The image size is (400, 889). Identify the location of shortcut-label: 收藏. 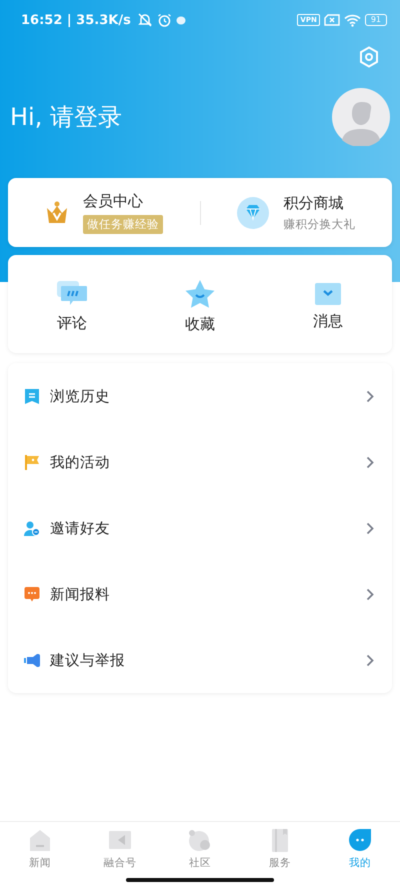
(200, 324).